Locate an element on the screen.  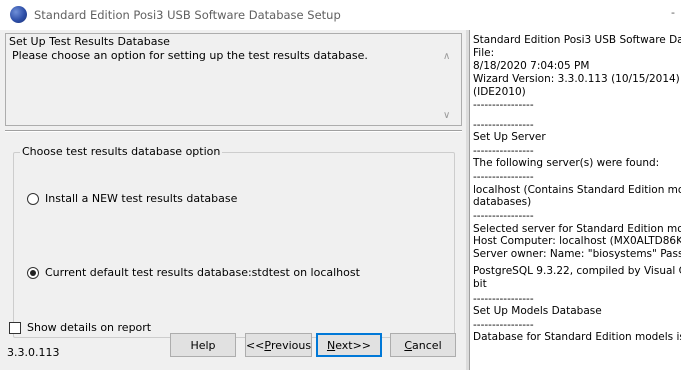
version-label: 3.3.0.113 is located at coordinates (33, 352).